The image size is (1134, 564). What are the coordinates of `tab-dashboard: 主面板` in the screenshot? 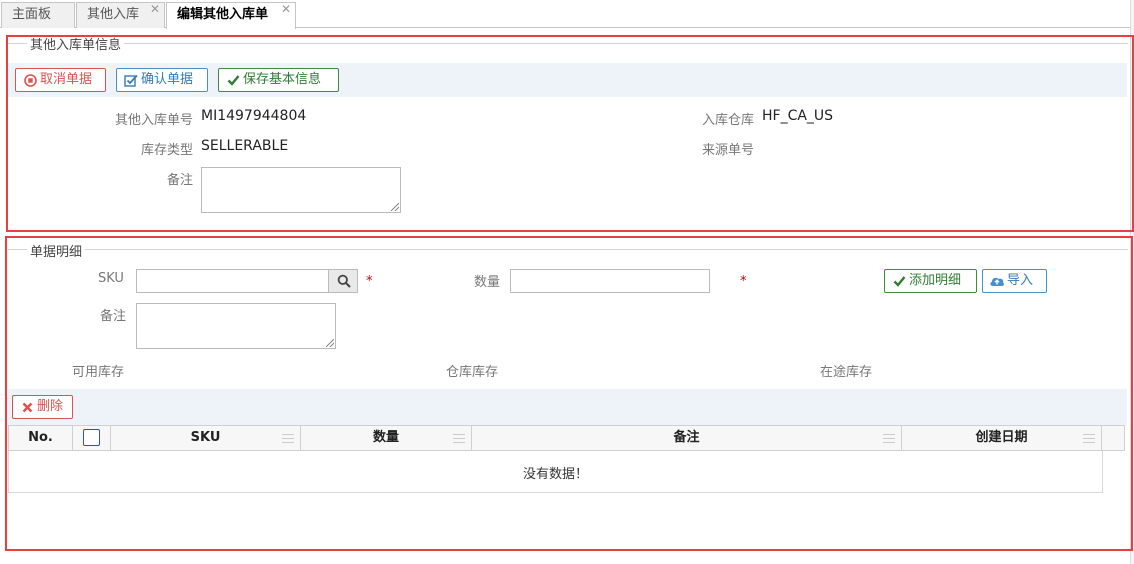 It's located at (38, 15).